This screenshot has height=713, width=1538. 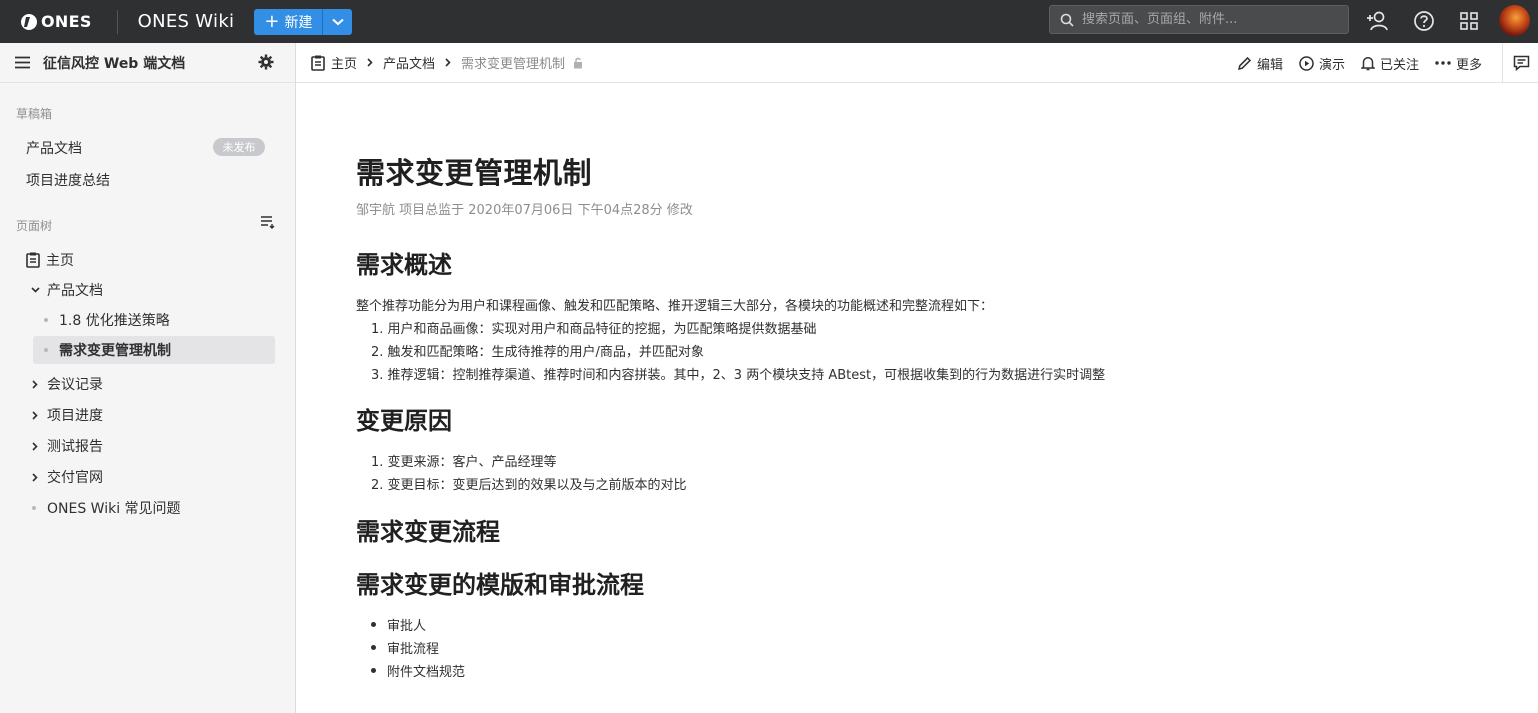 What do you see at coordinates (75, 385) in the screenshot?
I see `tree-item-label: 会议记录` at bounding box center [75, 385].